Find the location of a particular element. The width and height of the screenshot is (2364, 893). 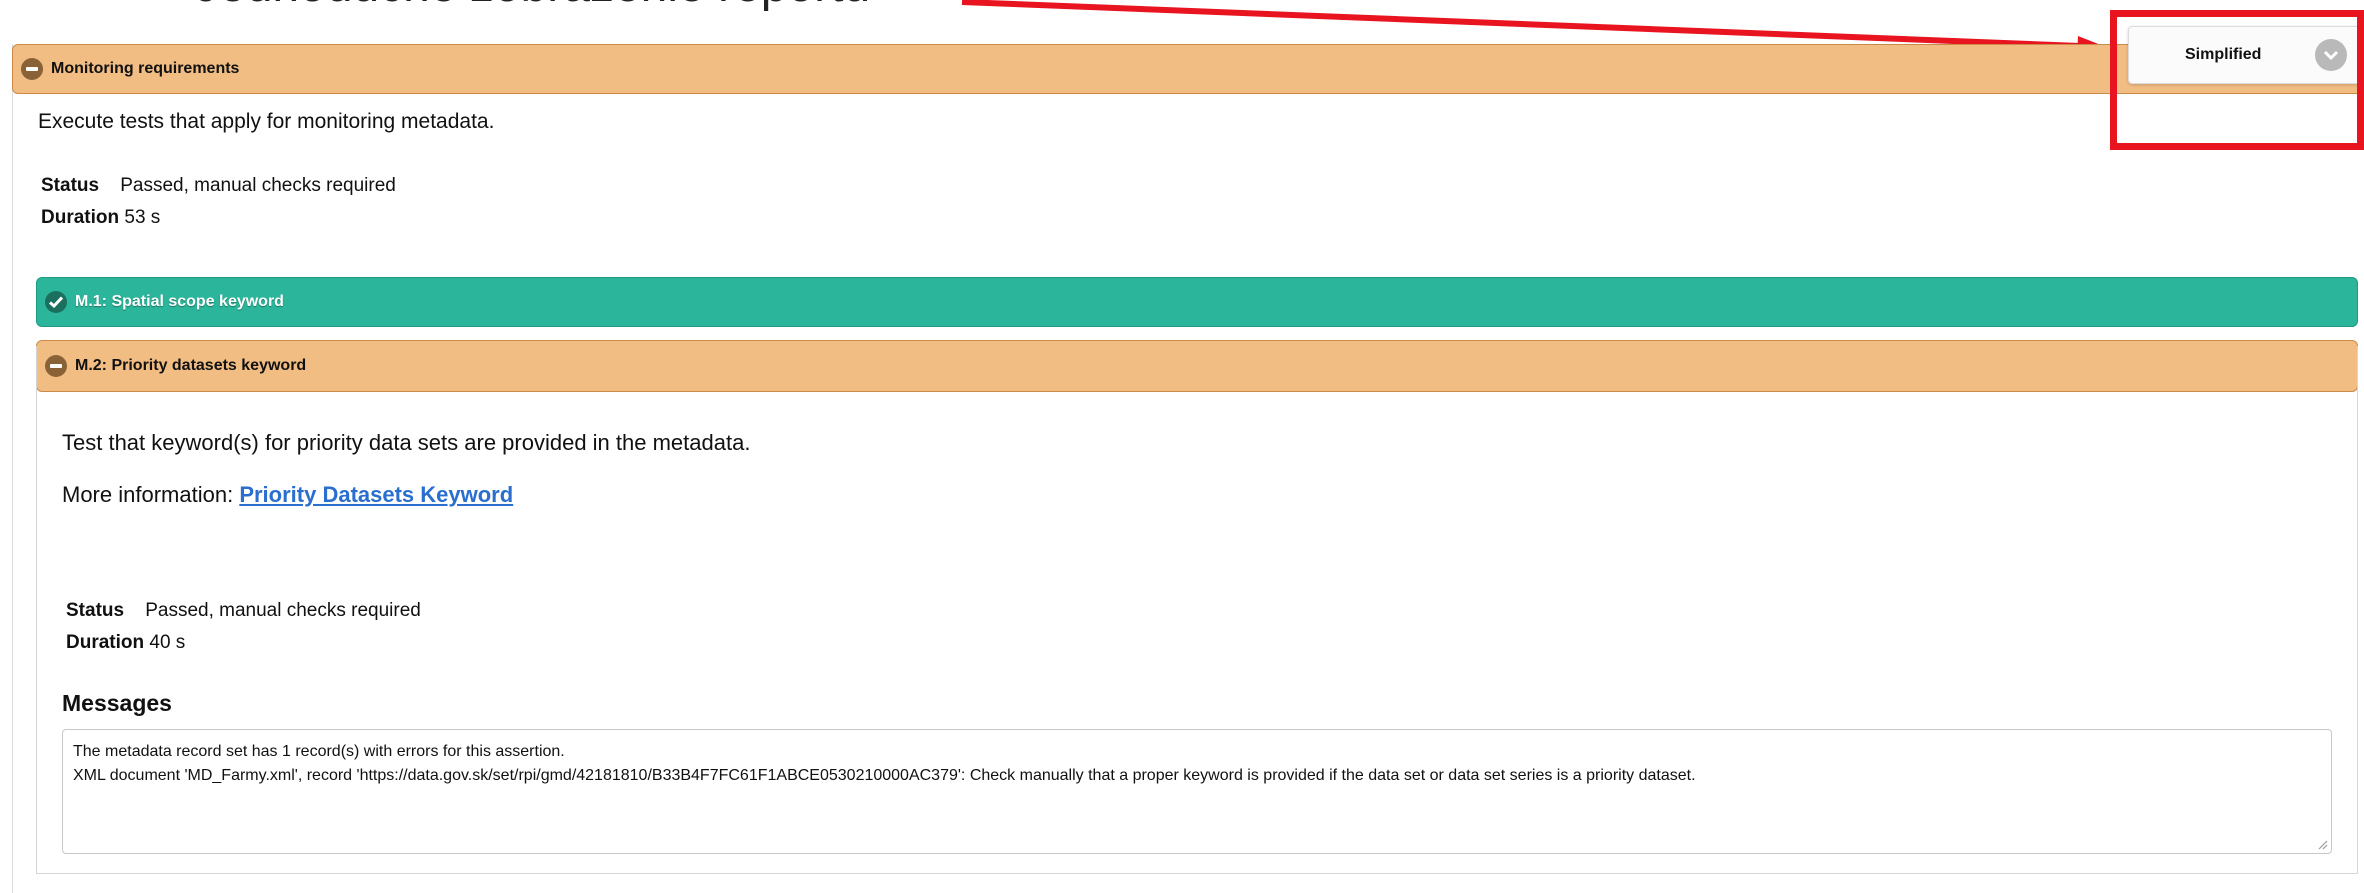

section-duration-row: Duration 53 s is located at coordinates (100, 218).